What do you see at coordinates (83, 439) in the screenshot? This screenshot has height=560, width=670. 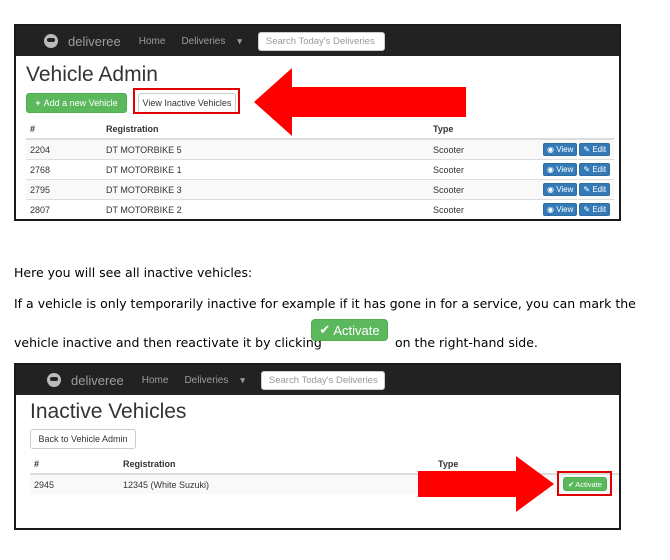 I see `back-to-vehicle-admin-button: Back to Vehicle Admin` at bounding box center [83, 439].